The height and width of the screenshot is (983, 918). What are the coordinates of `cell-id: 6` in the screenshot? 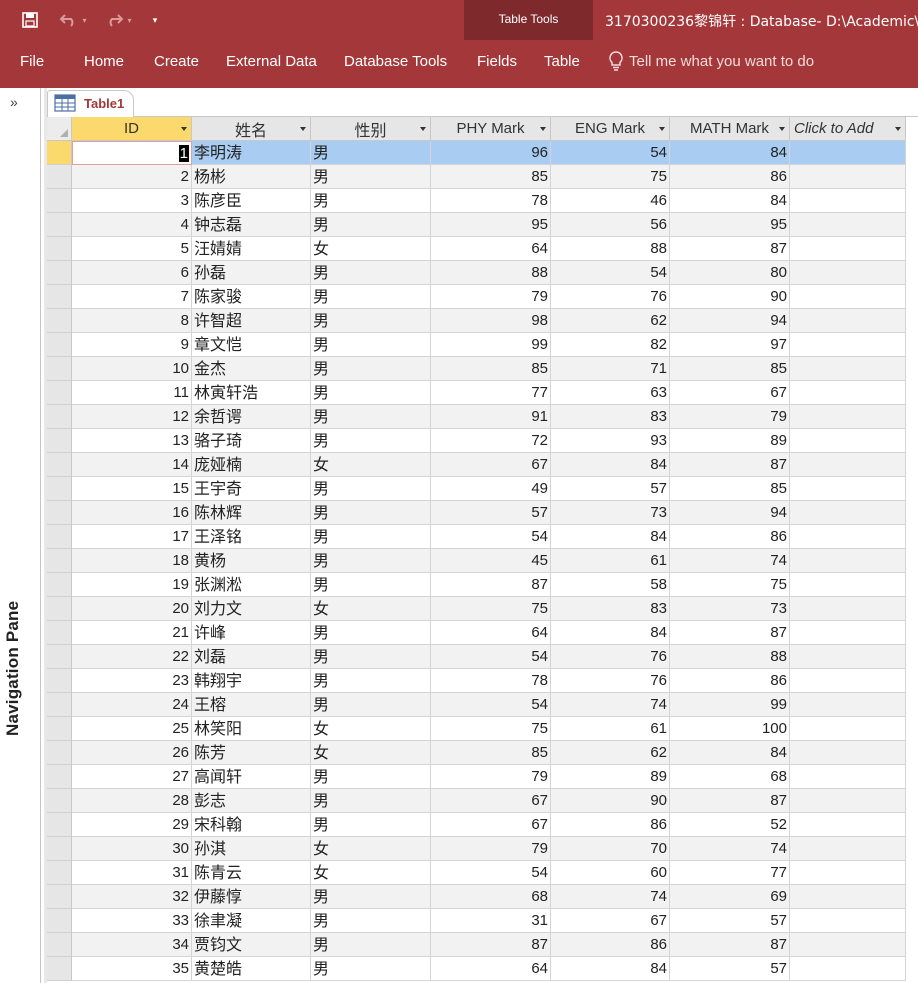 It's located at (132, 273).